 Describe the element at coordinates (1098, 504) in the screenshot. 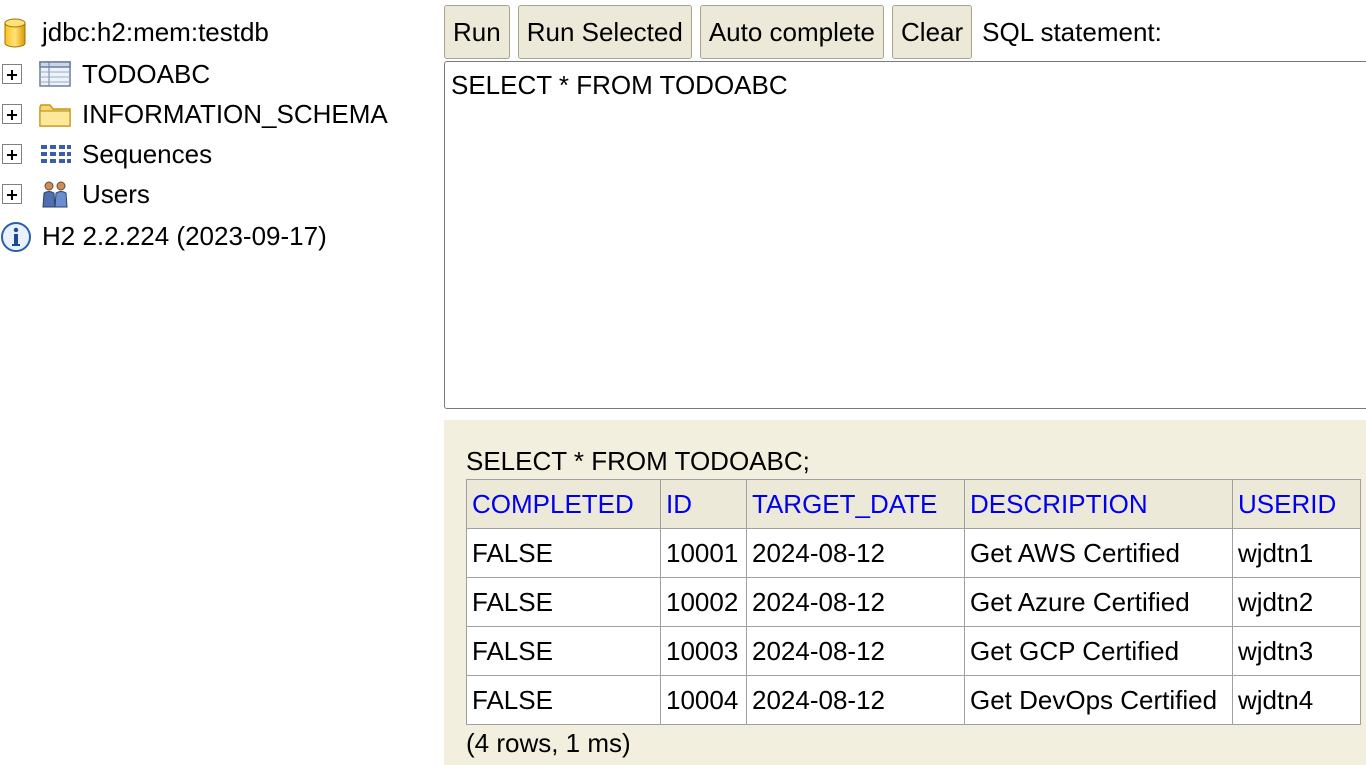

I see `column-header-description: DESCRIPTION` at that location.